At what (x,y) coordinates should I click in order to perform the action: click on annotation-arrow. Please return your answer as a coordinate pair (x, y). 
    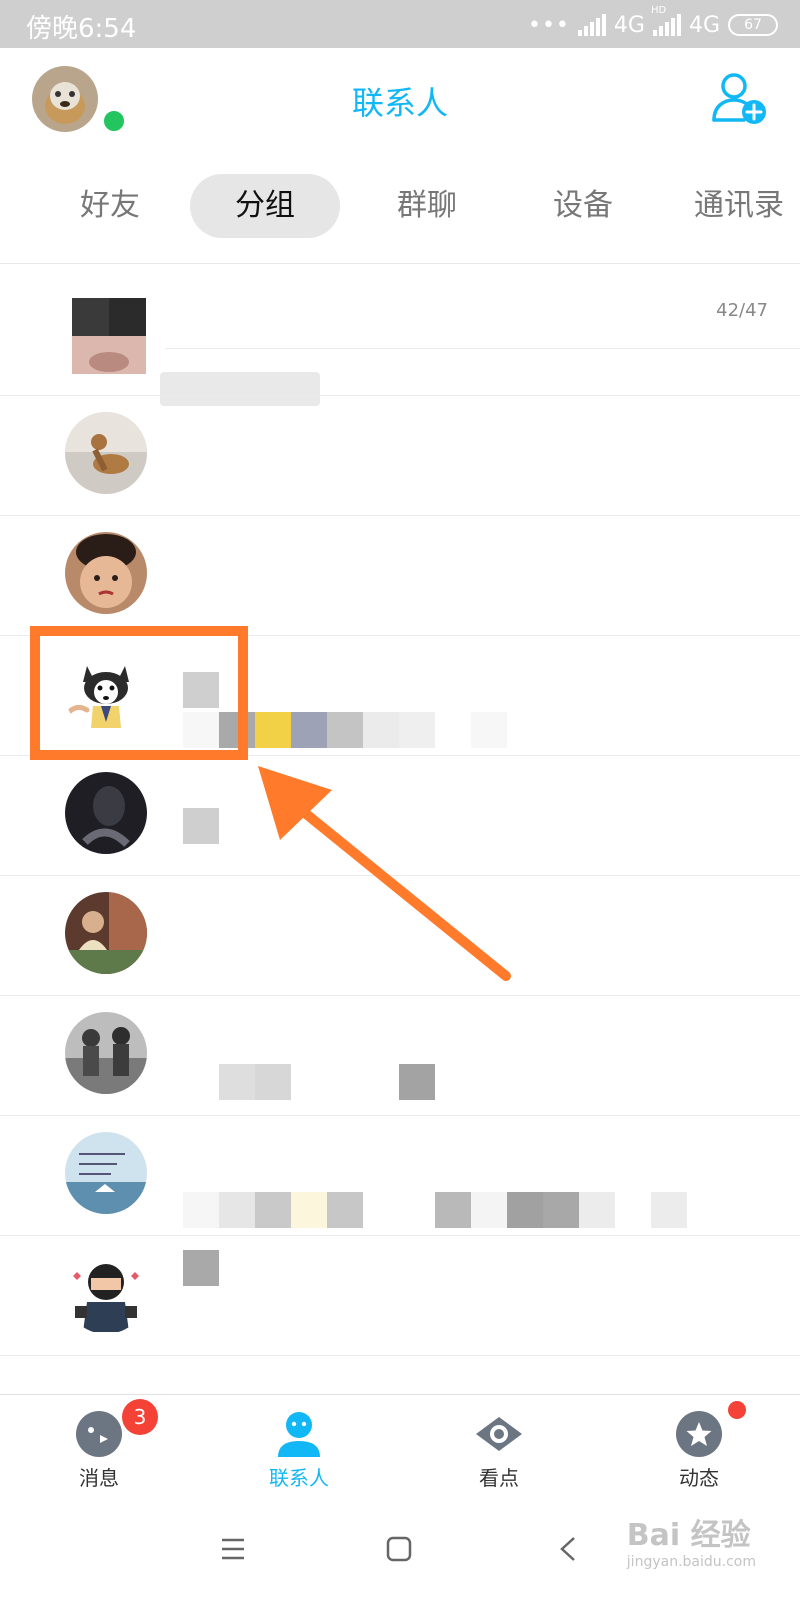
    Looking at the image, I should click on (384, 873).